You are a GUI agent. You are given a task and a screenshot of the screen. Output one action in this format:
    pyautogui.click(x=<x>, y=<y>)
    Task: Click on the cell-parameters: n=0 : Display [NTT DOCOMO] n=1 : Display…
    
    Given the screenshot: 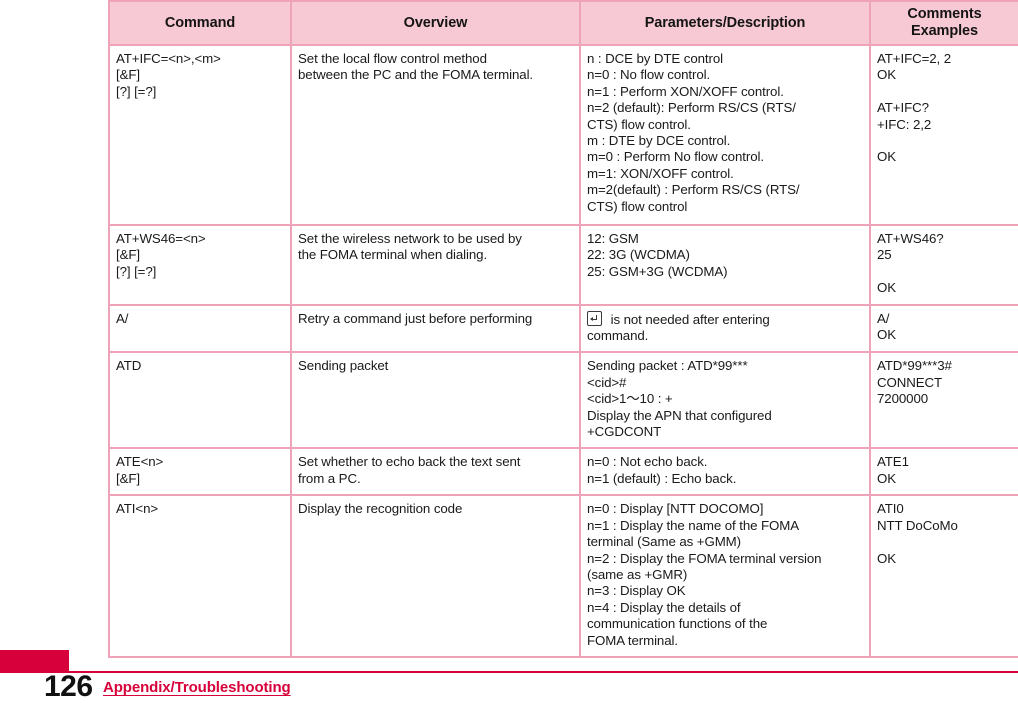 What is the action you would take?
    pyautogui.click(x=725, y=576)
    